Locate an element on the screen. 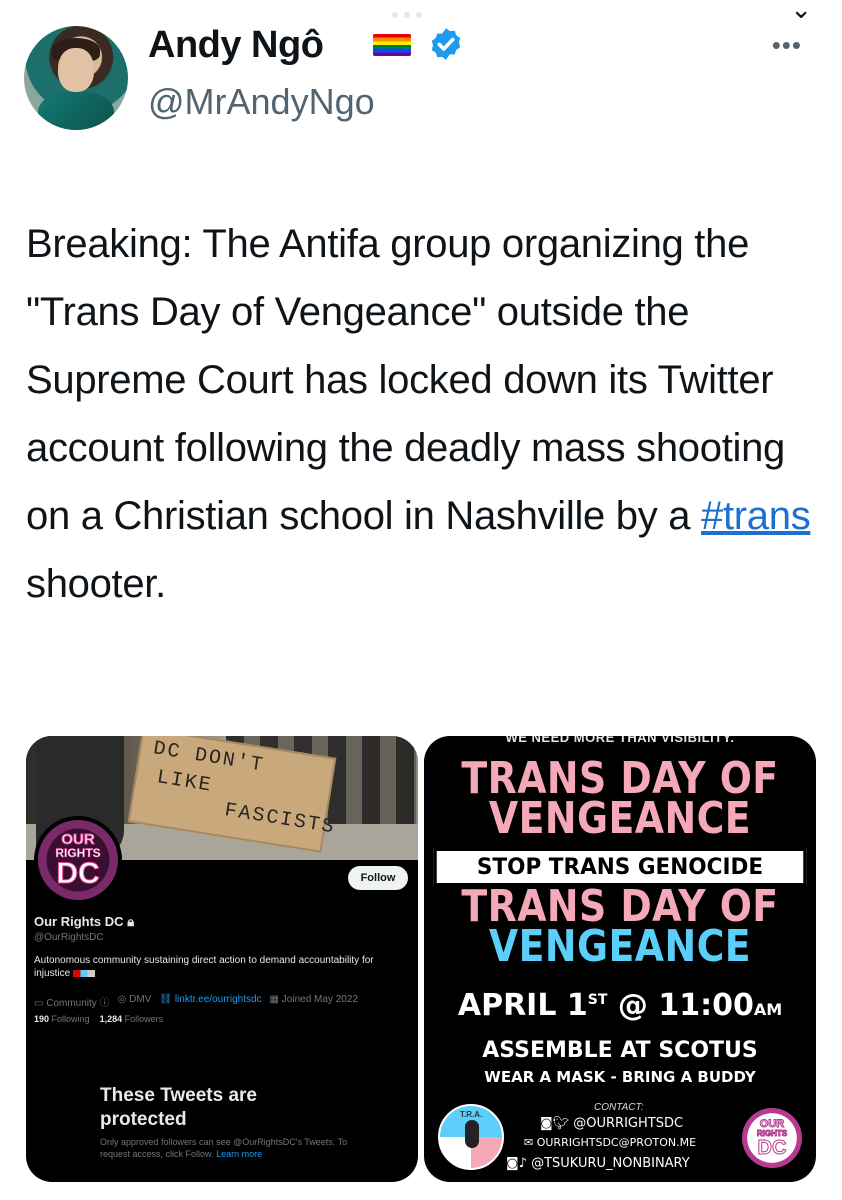 This screenshot has height=1200, width=842. author-avatar is located at coordinates (76, 78).